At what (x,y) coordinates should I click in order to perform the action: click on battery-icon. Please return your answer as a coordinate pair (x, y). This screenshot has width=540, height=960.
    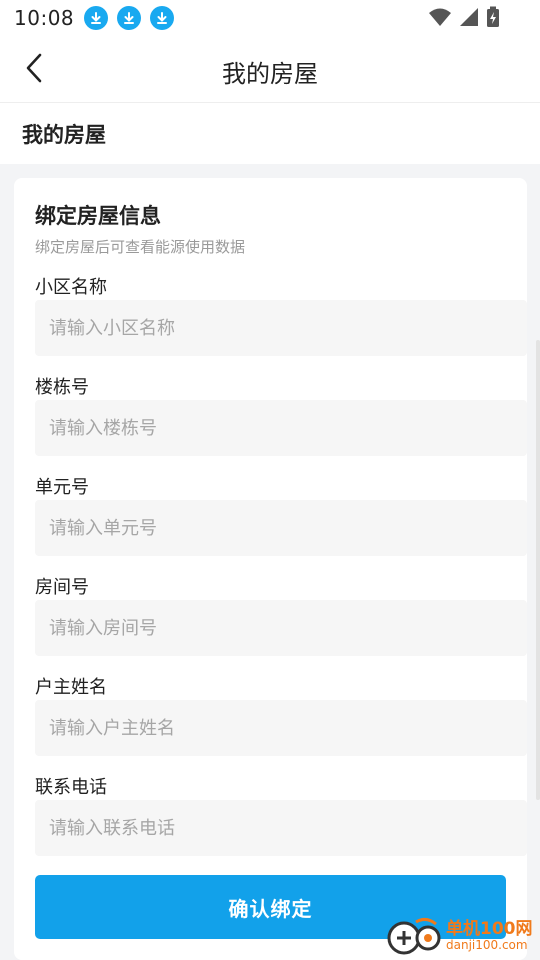
    Looking at the image, I should click on (493, 16).